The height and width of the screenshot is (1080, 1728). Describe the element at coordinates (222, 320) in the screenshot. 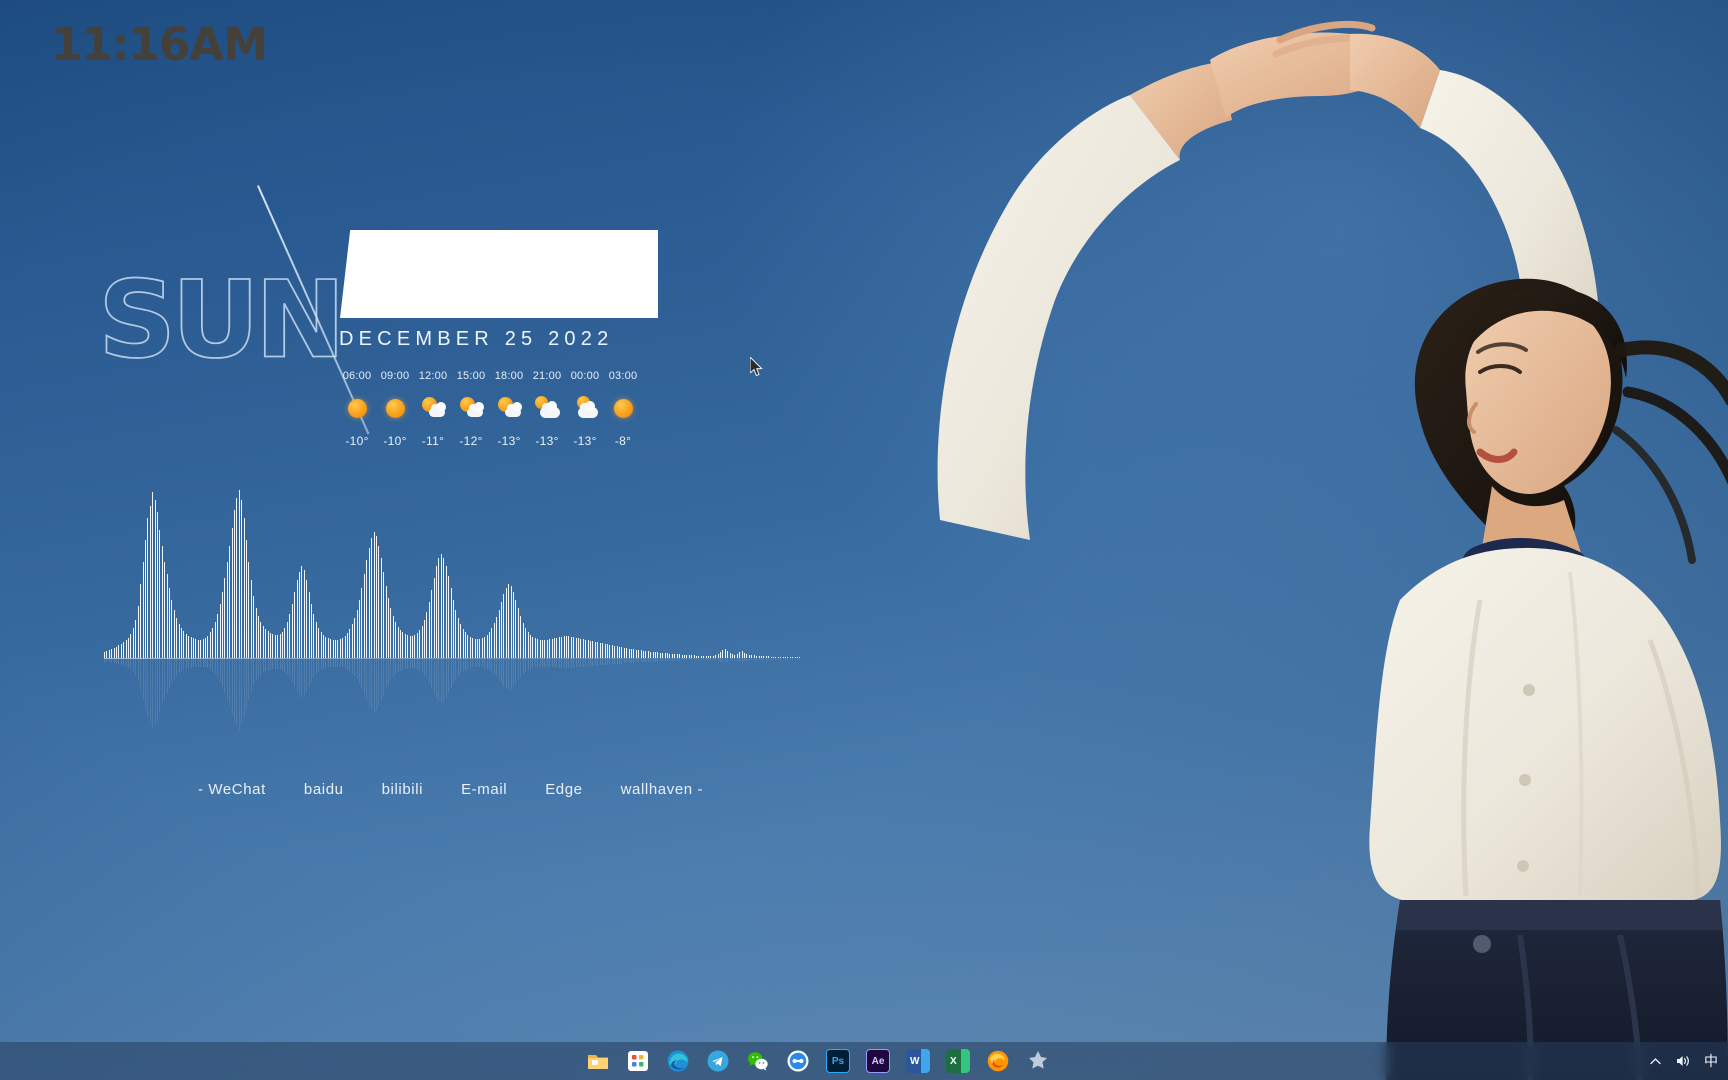

I see `day-of-week-label: SUN` at that location.